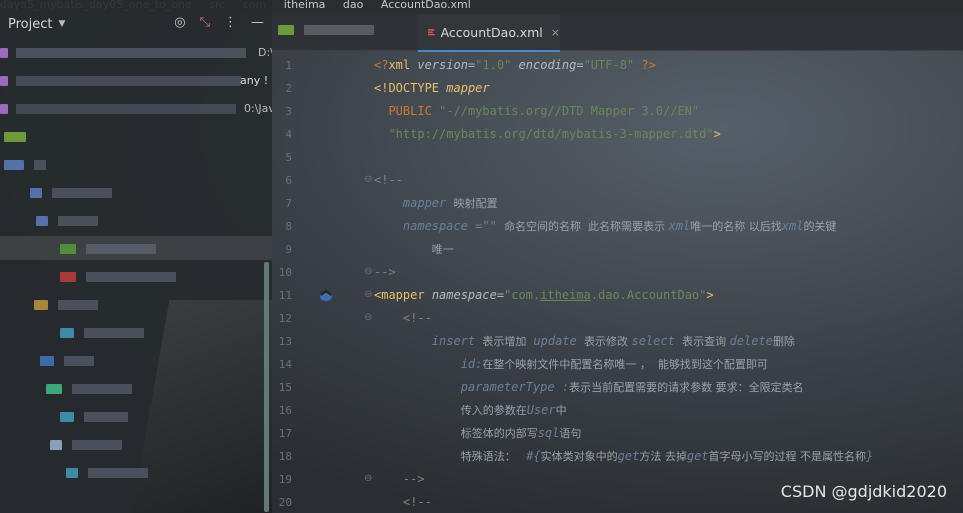  I want to click on target-icon: ◎, so click(179, 22).